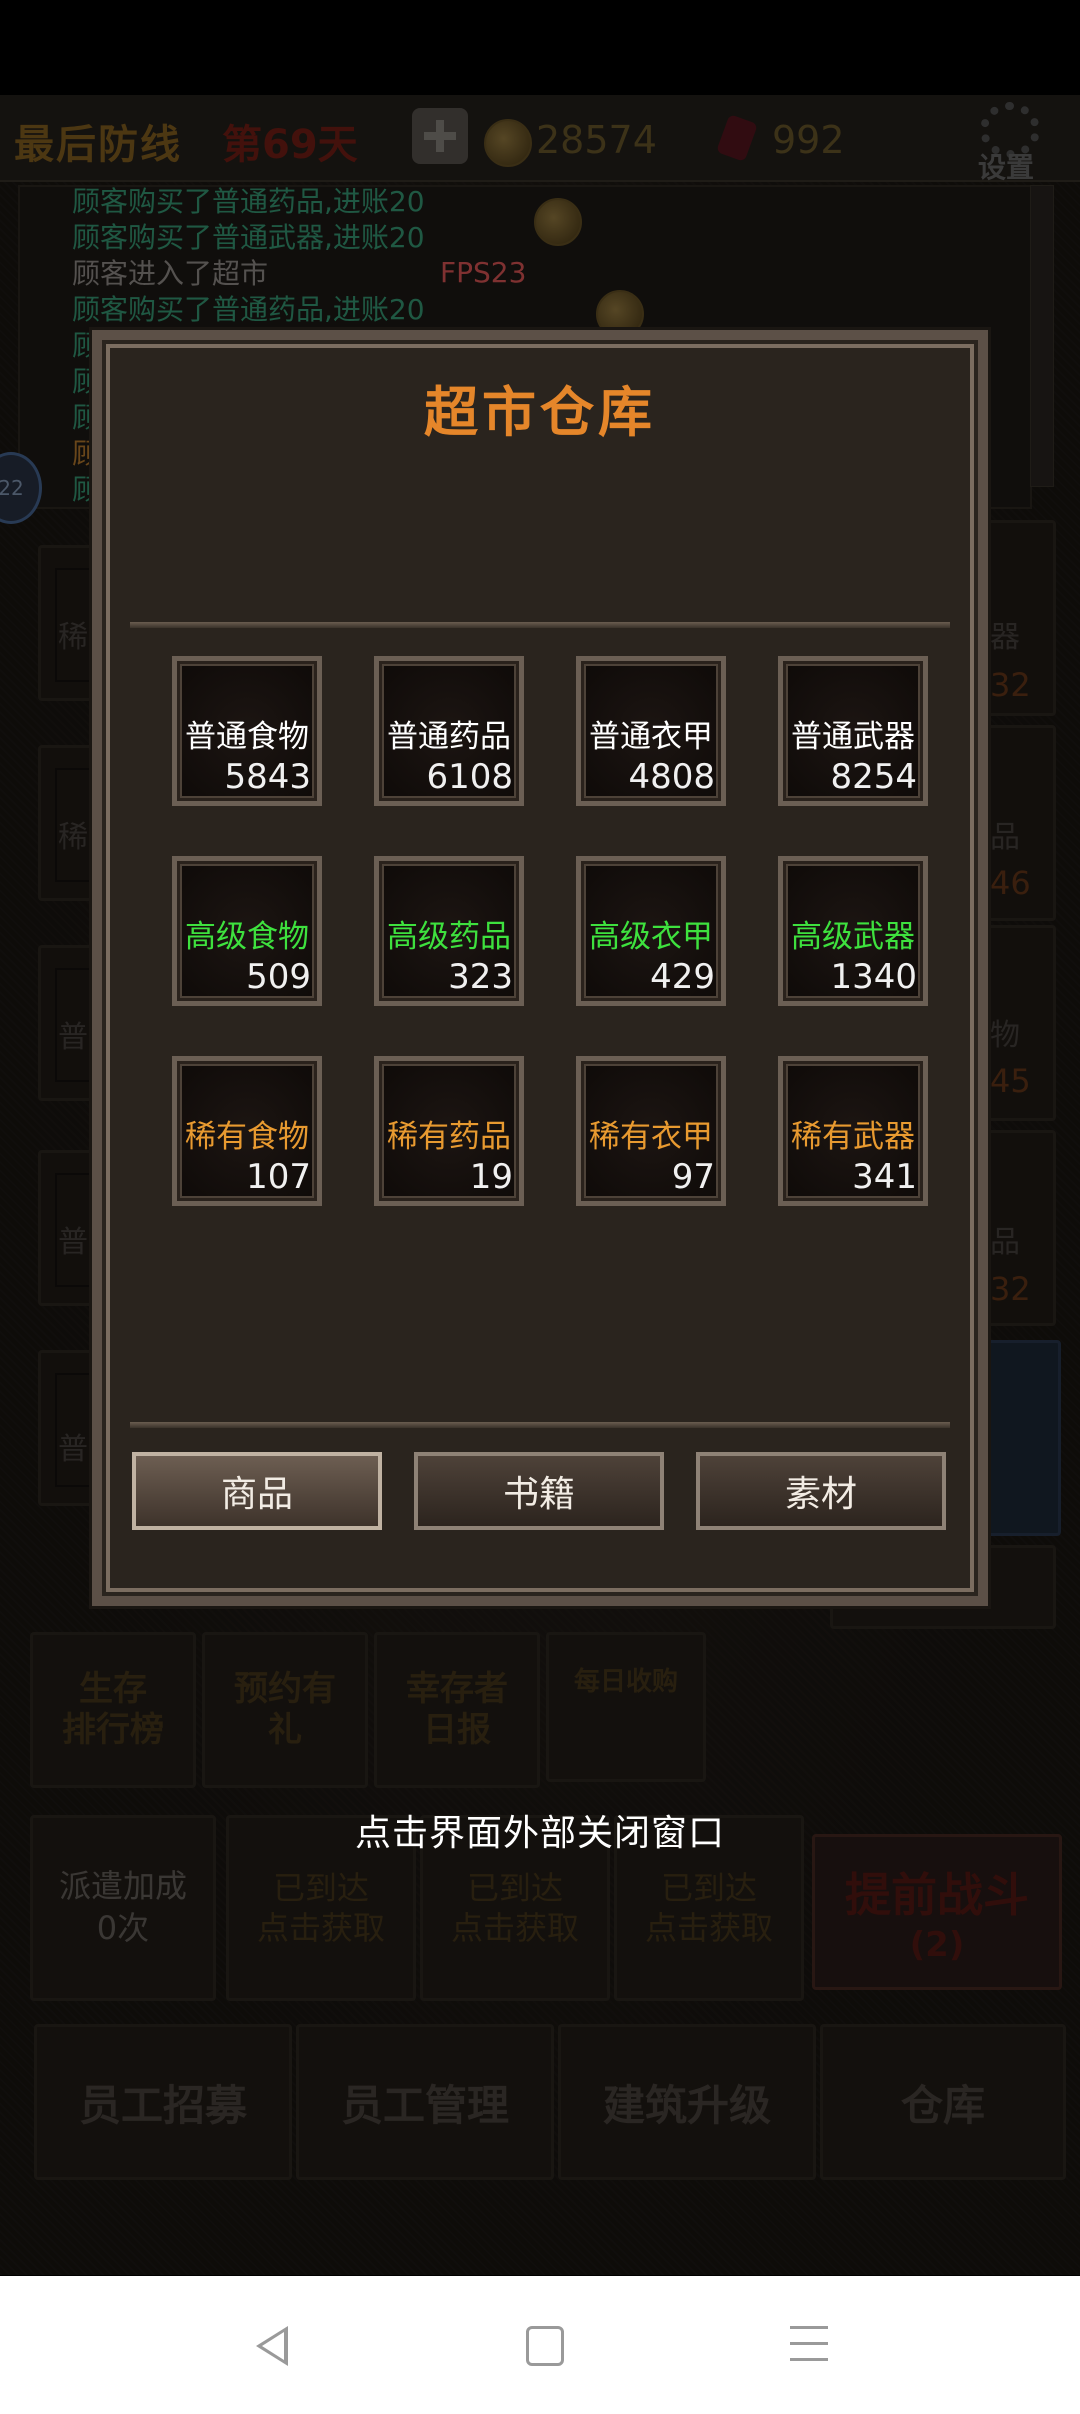  Describe the element at coordinates (651, 937) in the screenshot. I see `item-name: 高级衣甲` at that location.